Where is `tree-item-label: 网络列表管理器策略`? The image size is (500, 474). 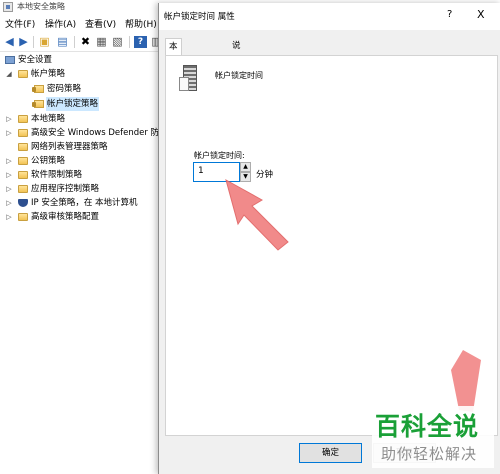 tree-item-label: 网络列表管理器策略 is located at coordinates (69, 147).